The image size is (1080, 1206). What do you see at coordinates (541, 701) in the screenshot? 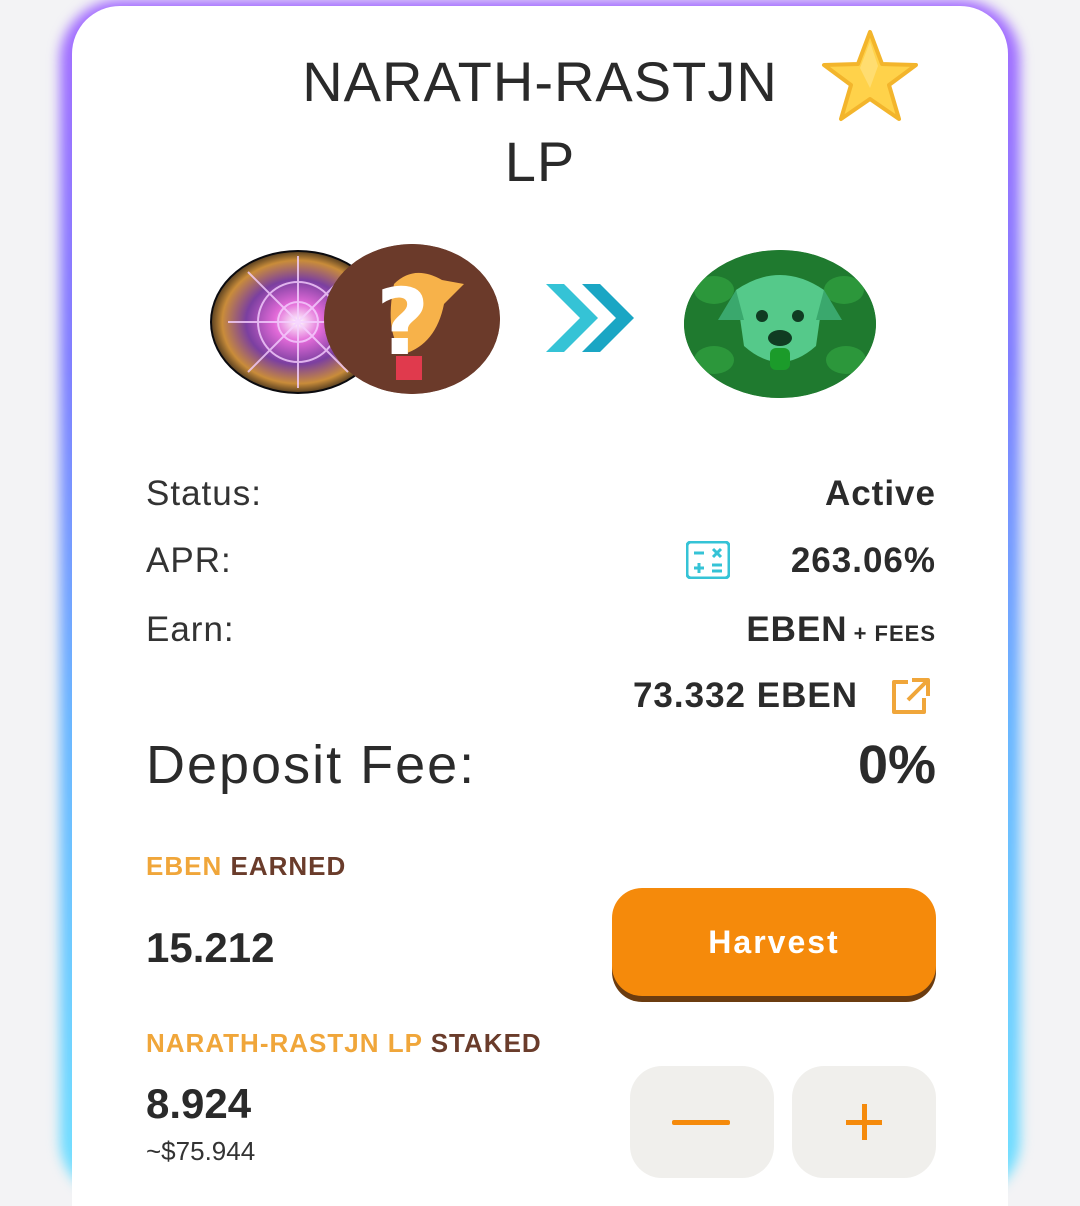
I see `earn-amount-row: 73.332 EBEN` at bounding box center [541, 701].